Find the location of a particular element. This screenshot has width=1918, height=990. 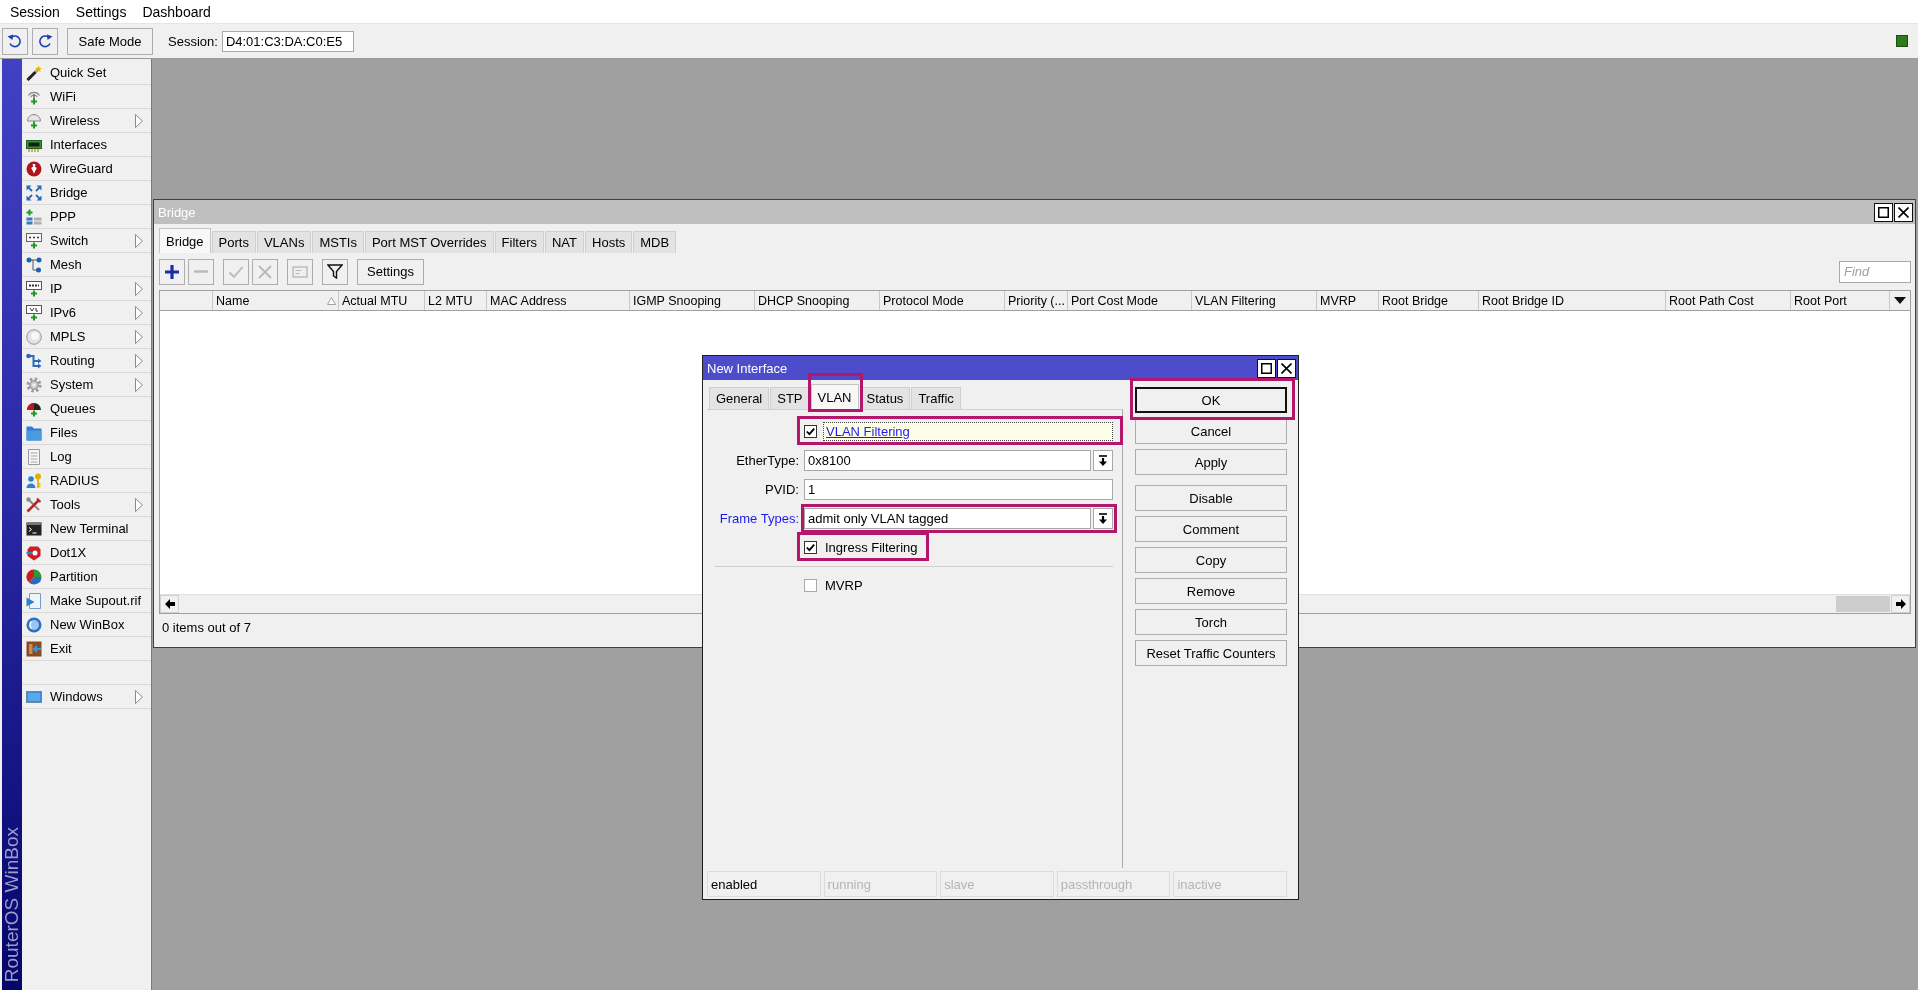

menu-item: Dashboard is located at coordinates (176, 11).